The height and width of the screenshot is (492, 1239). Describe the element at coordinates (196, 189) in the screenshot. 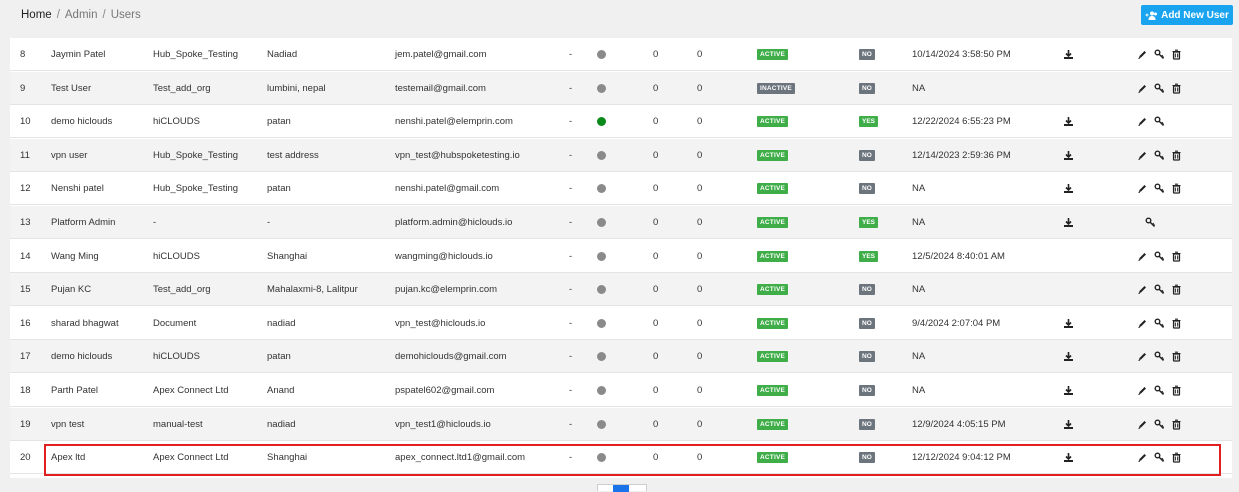

I see `user-organization: Hub_Spoke_Testing` at that location.